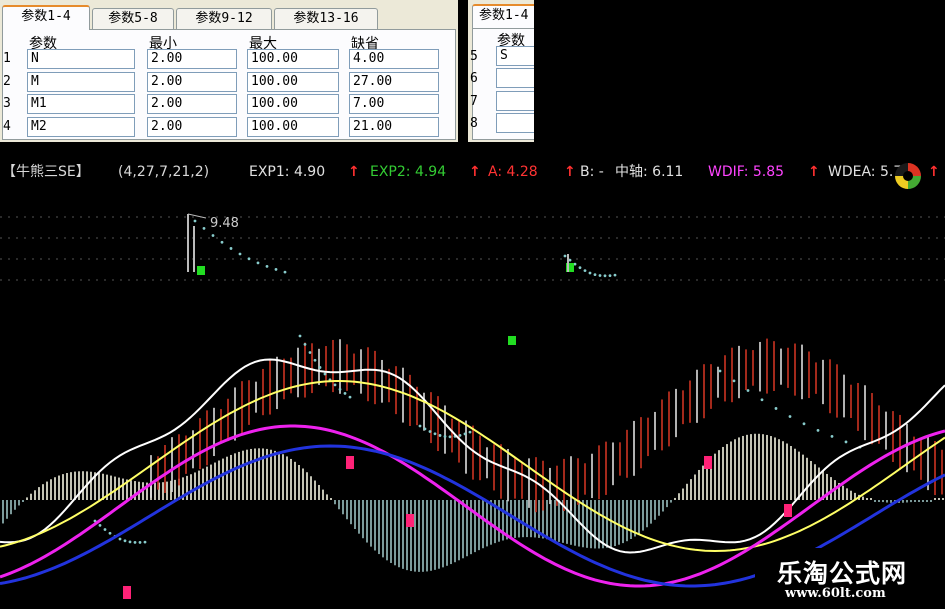 The height and width of the screenshot is (609, 945). Describe the element at coordinates (394, 59) in the screenshot. I see `param-default-field: 4.00` at that location.